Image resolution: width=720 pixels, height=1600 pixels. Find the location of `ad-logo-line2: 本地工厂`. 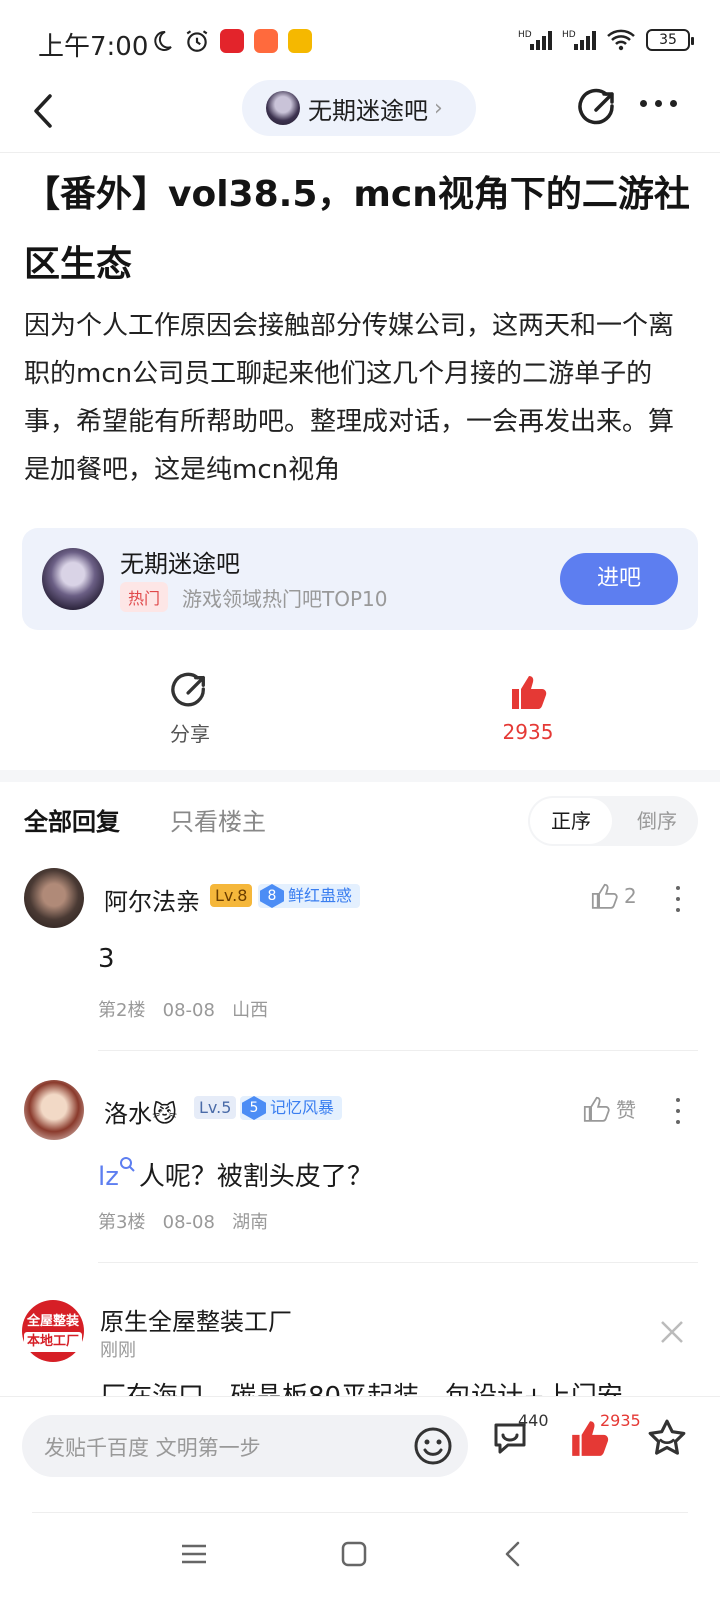

ad-logo-line2: 本地工厂 is located at coordinates (52, 1342).